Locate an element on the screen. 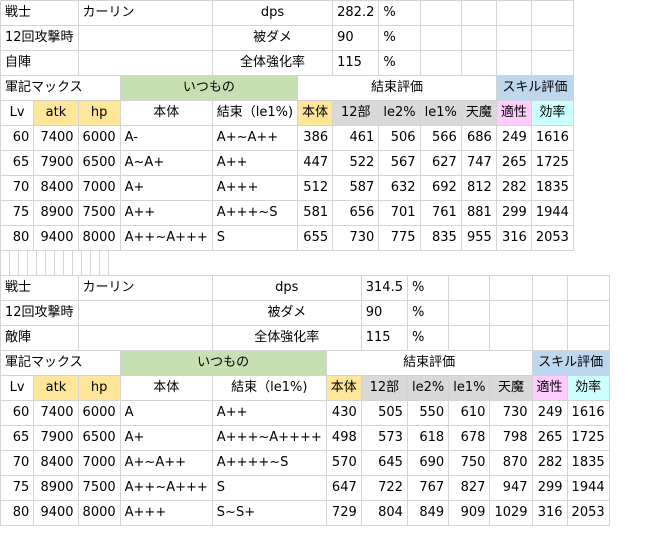 This screenshot has height=544, width=652. table-cell: 8900 is located at coordinates (56, 213).